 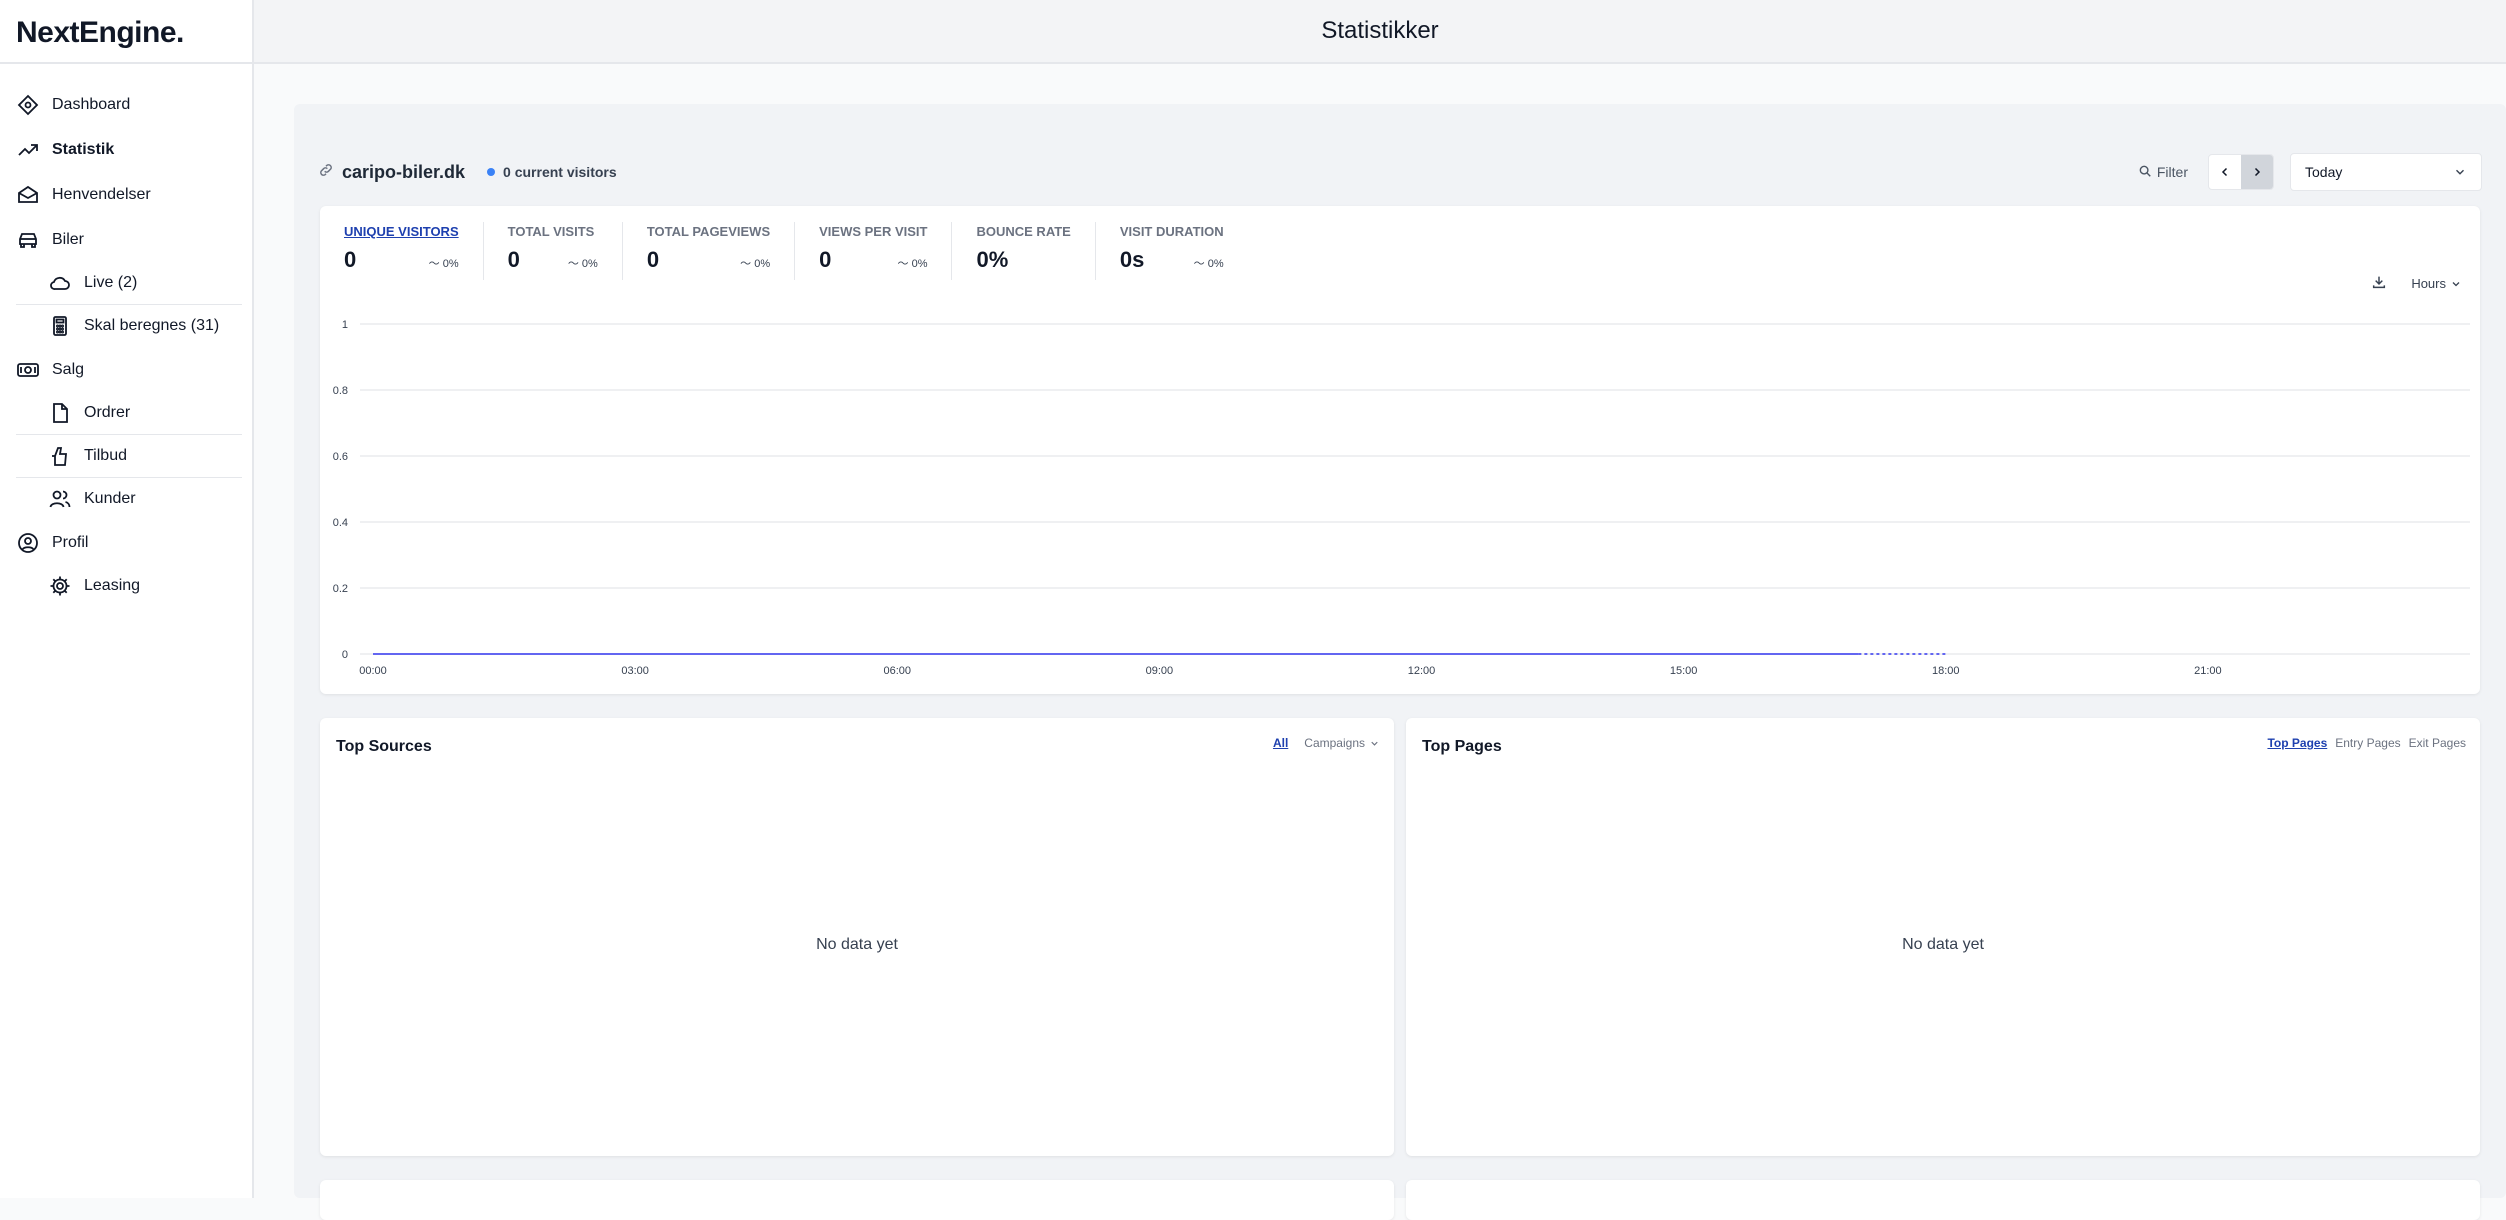 I want to click on app-logo: NextEngine., so click(x=126, y=32).